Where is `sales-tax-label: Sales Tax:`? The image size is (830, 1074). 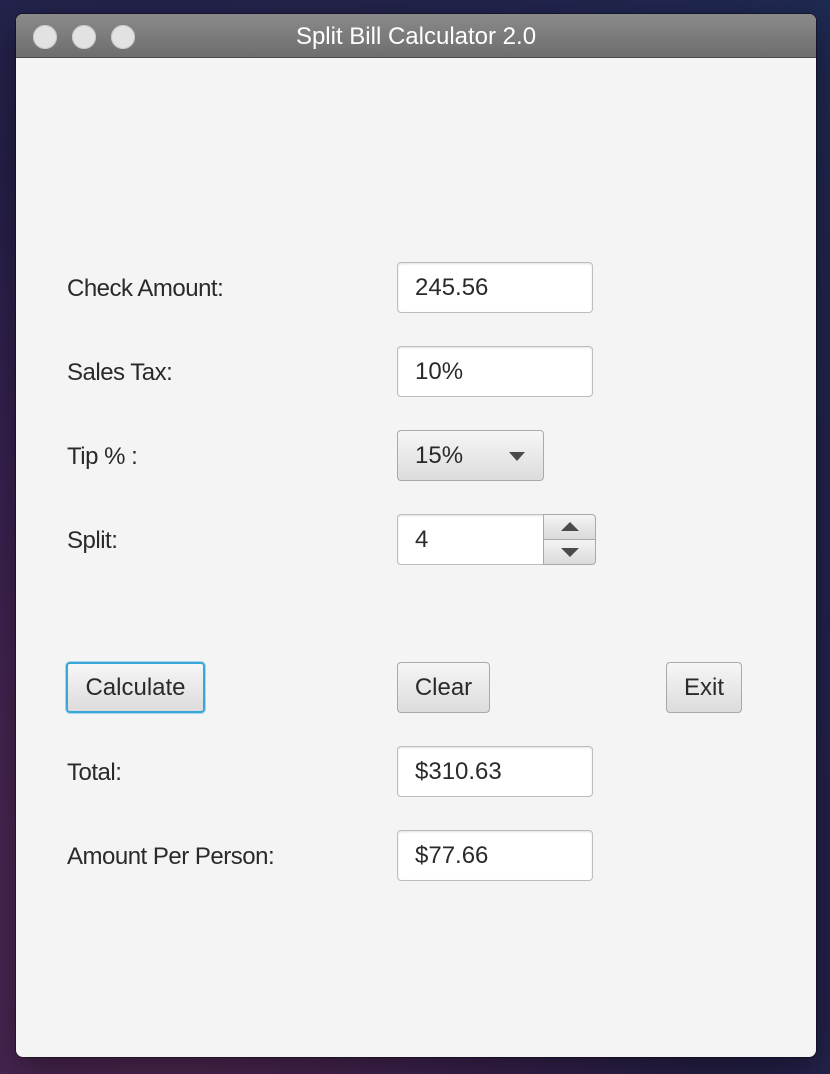
sales-tax-label: Sales Tax: is located at coordinates (120, 372).